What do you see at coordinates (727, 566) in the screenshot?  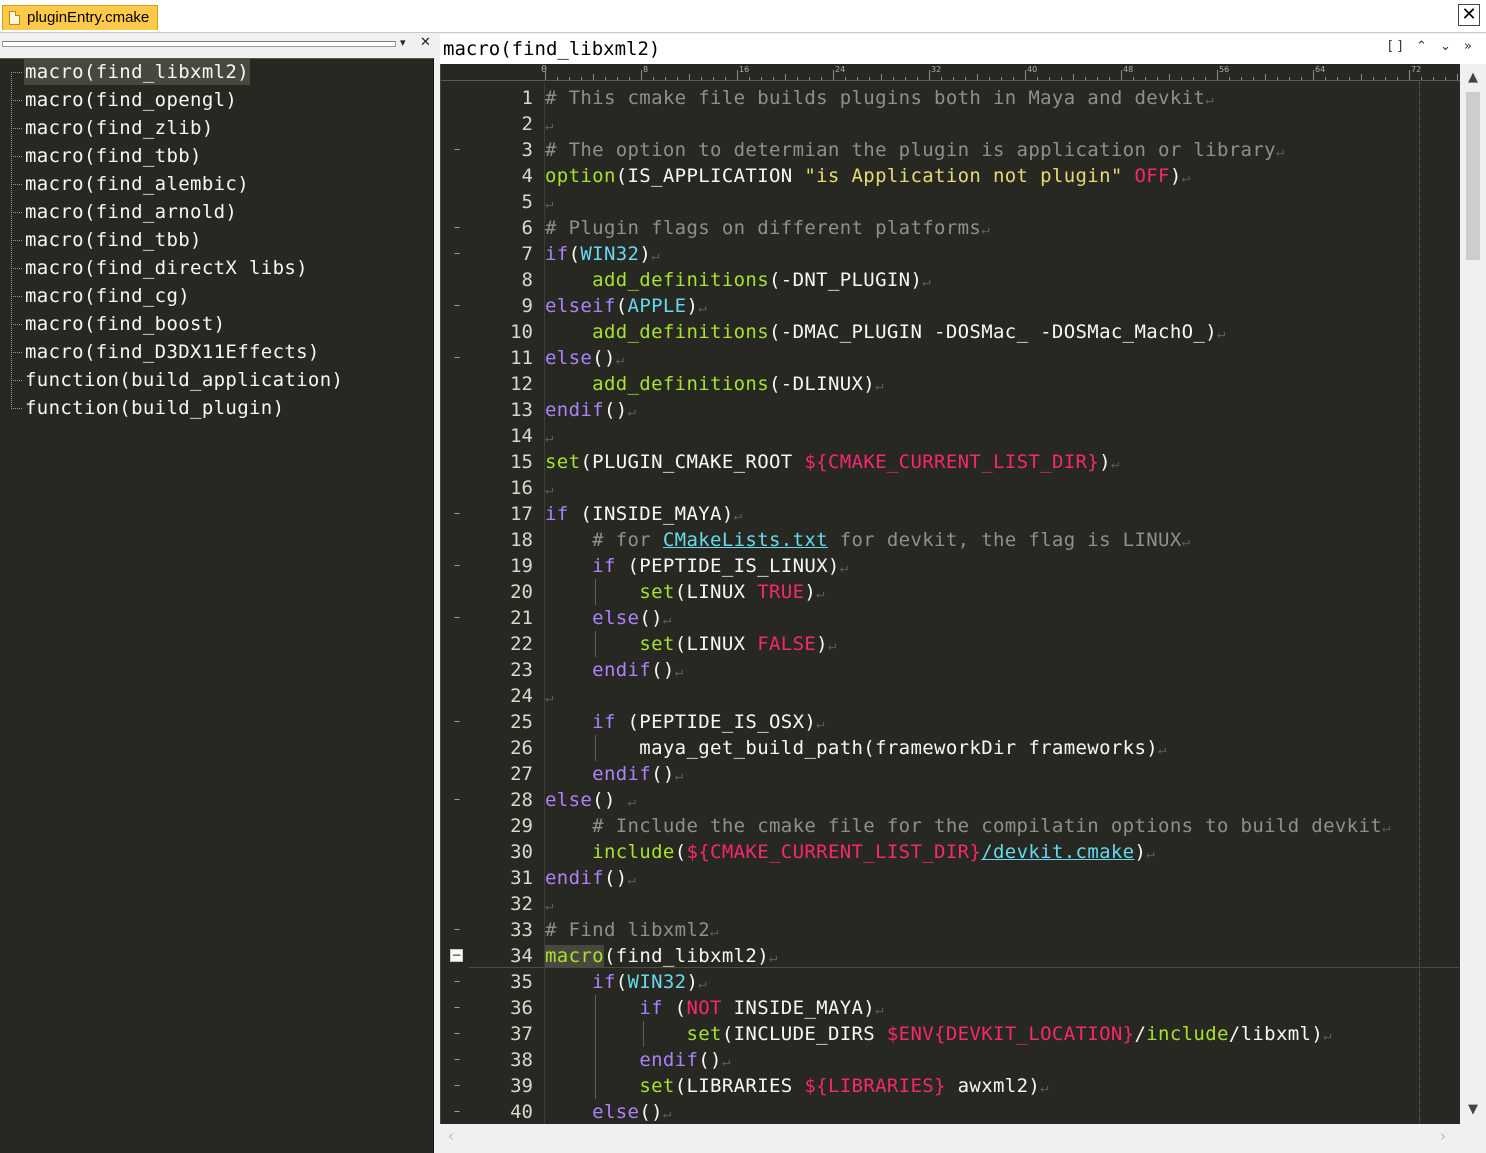 I see `code-token: (PEPTIDE_IS_LINUX)` at bounding box center [727, 566].